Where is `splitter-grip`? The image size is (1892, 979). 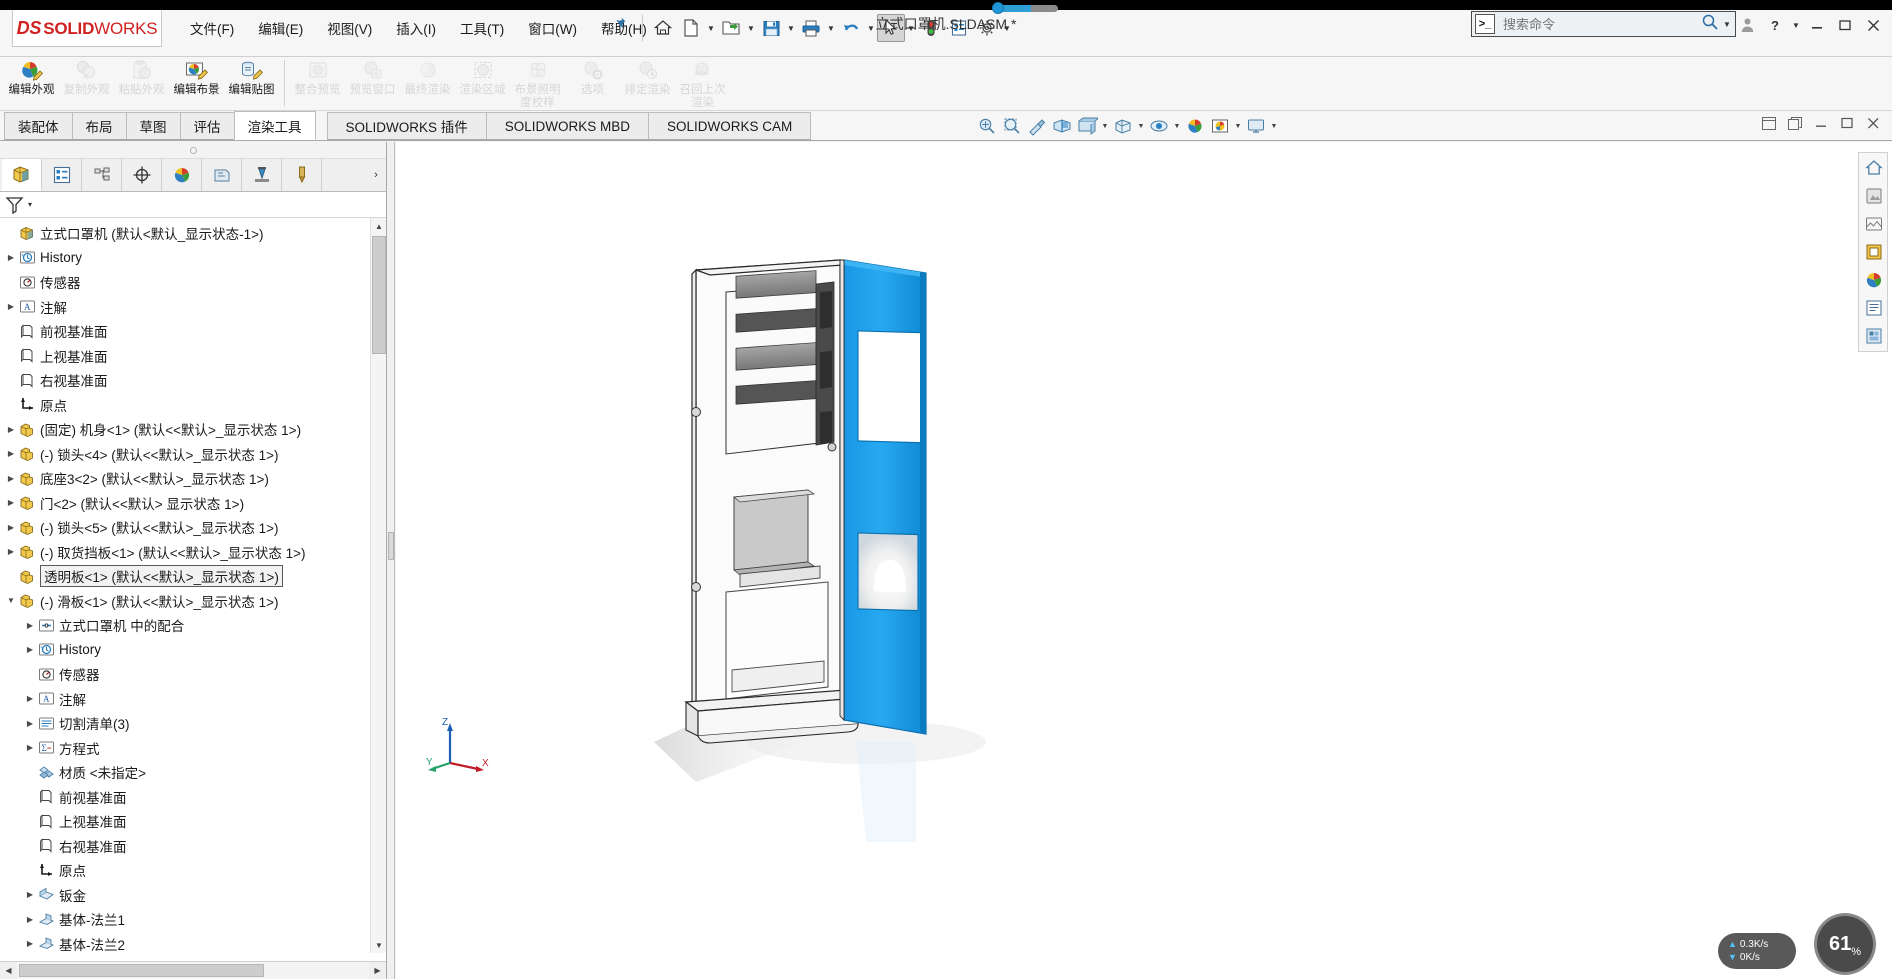 splitter-grip is located at coordinates (391, 546).